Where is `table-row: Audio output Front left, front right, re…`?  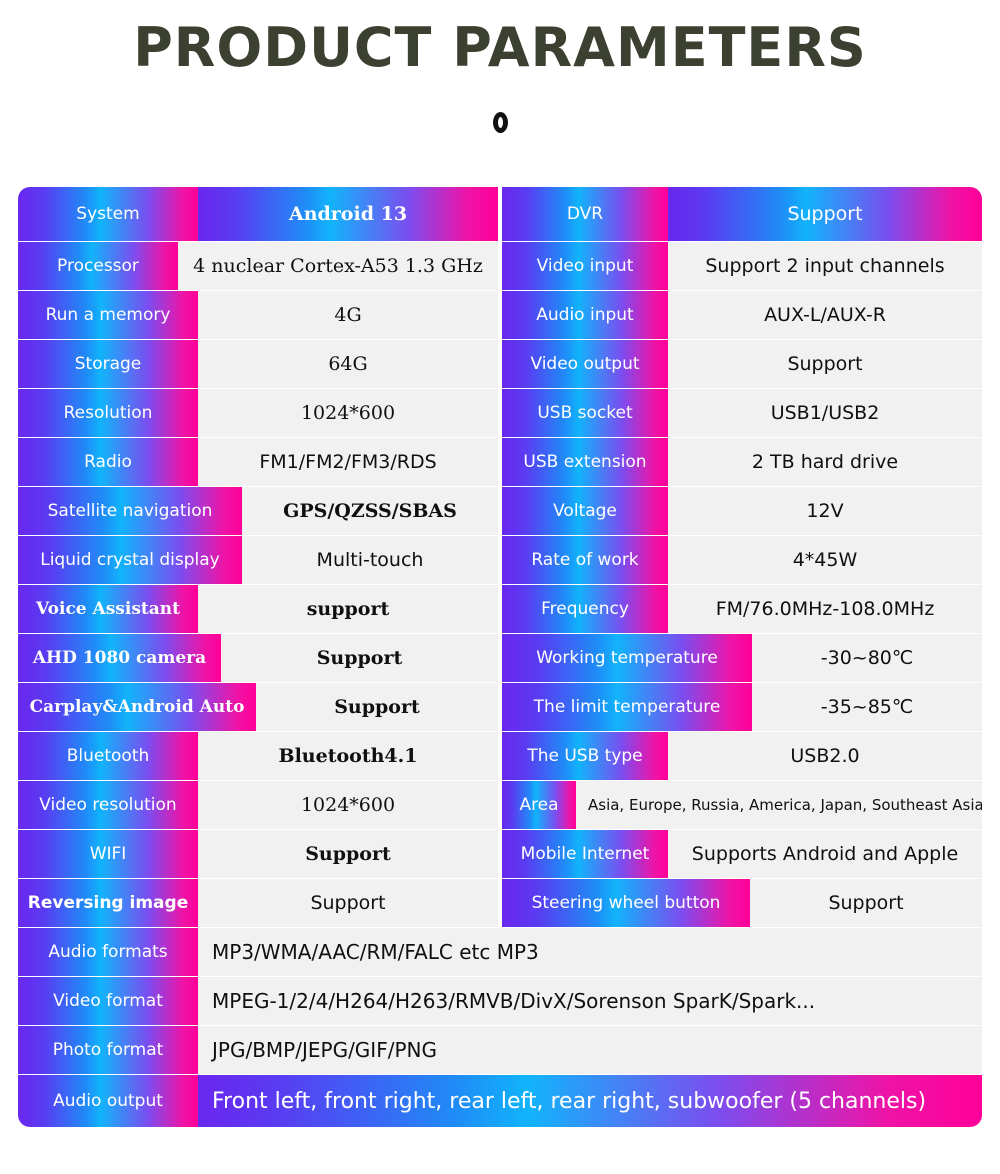 table-row: Audio output Front left, front right, re… is located at coordinates (500, 1101).